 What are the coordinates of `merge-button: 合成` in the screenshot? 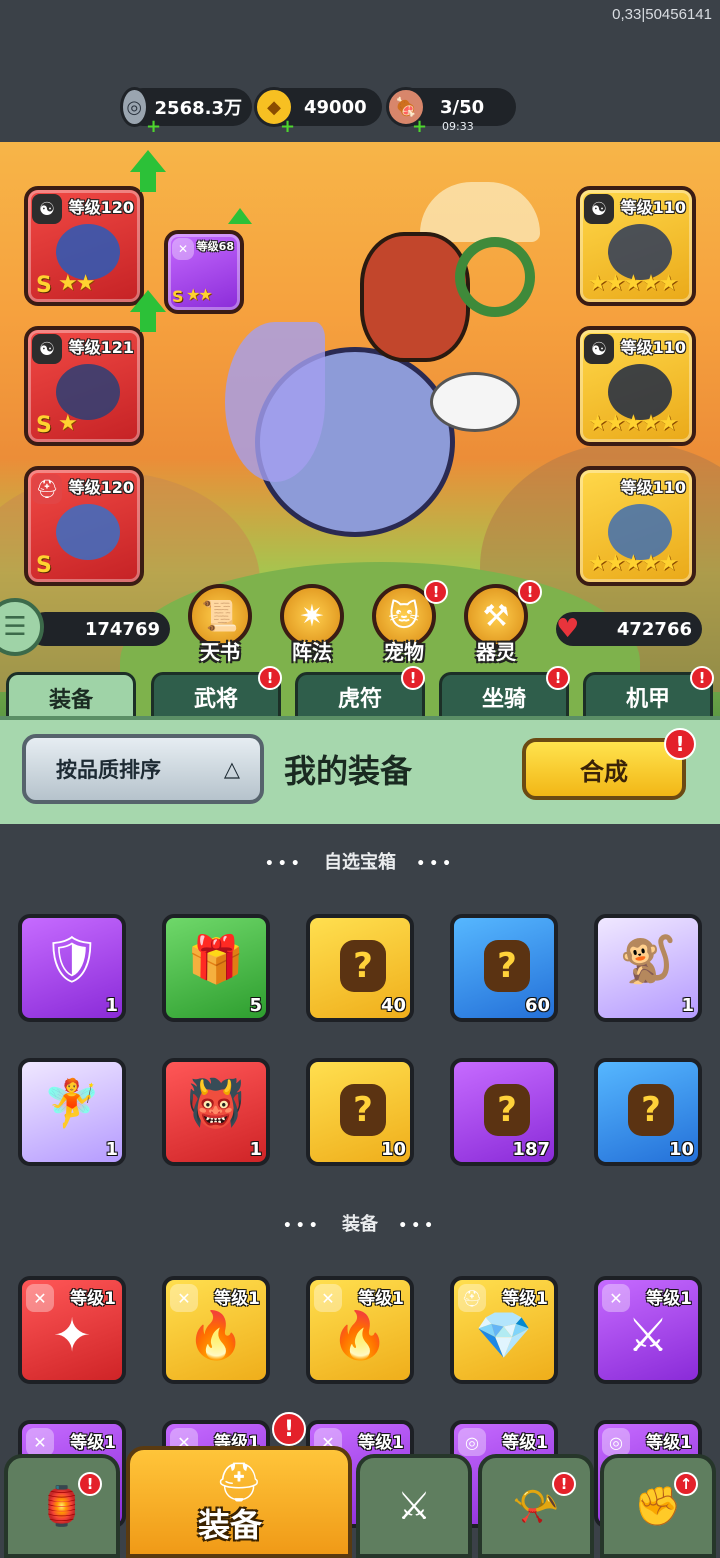 It's located at (604, 769).